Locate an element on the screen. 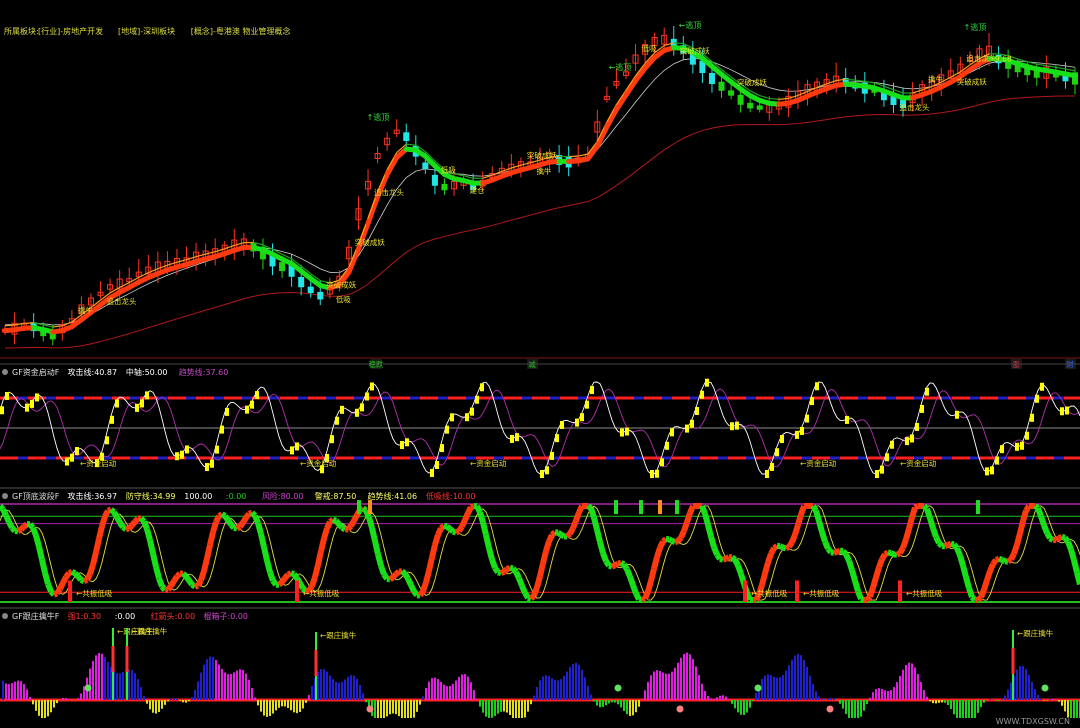 The image size is (1080, 728). band-segment is located at coordinates (1070, 75).